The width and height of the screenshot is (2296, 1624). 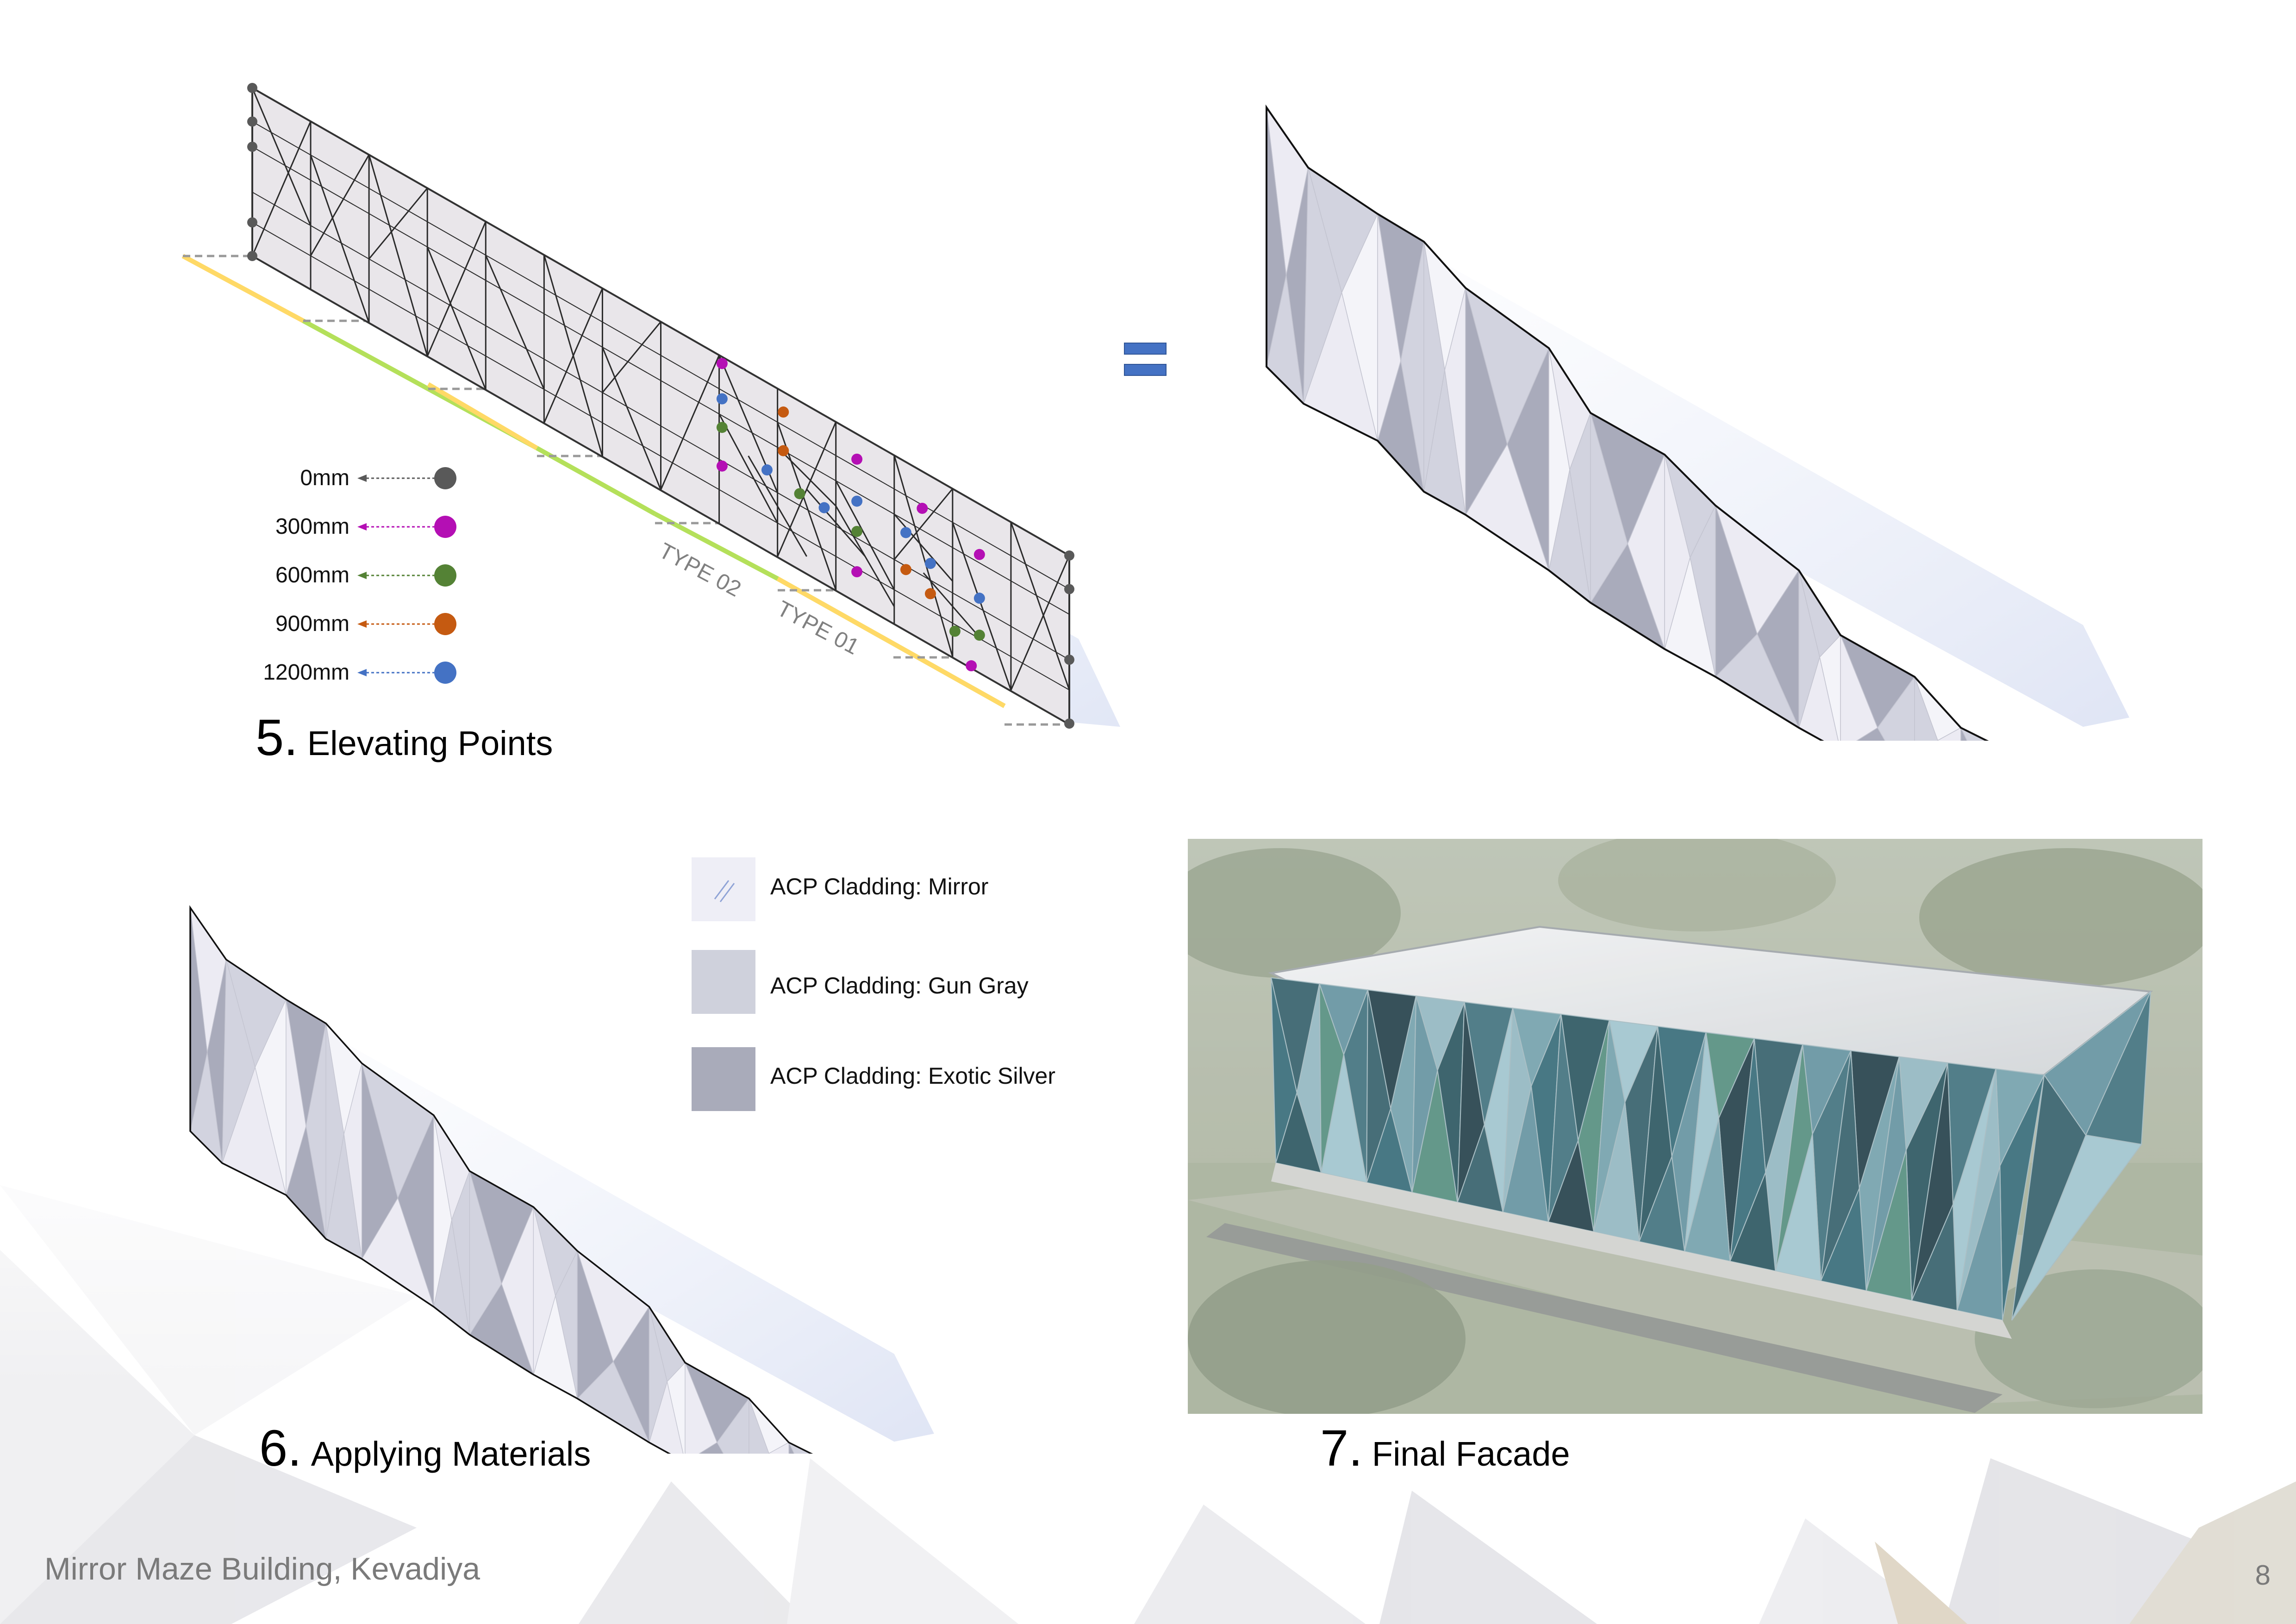 What do you see at coordinates (430, 743) in the screenshot?
I see `step-5-title: Elevating Points` at bounding box center [430, 743].